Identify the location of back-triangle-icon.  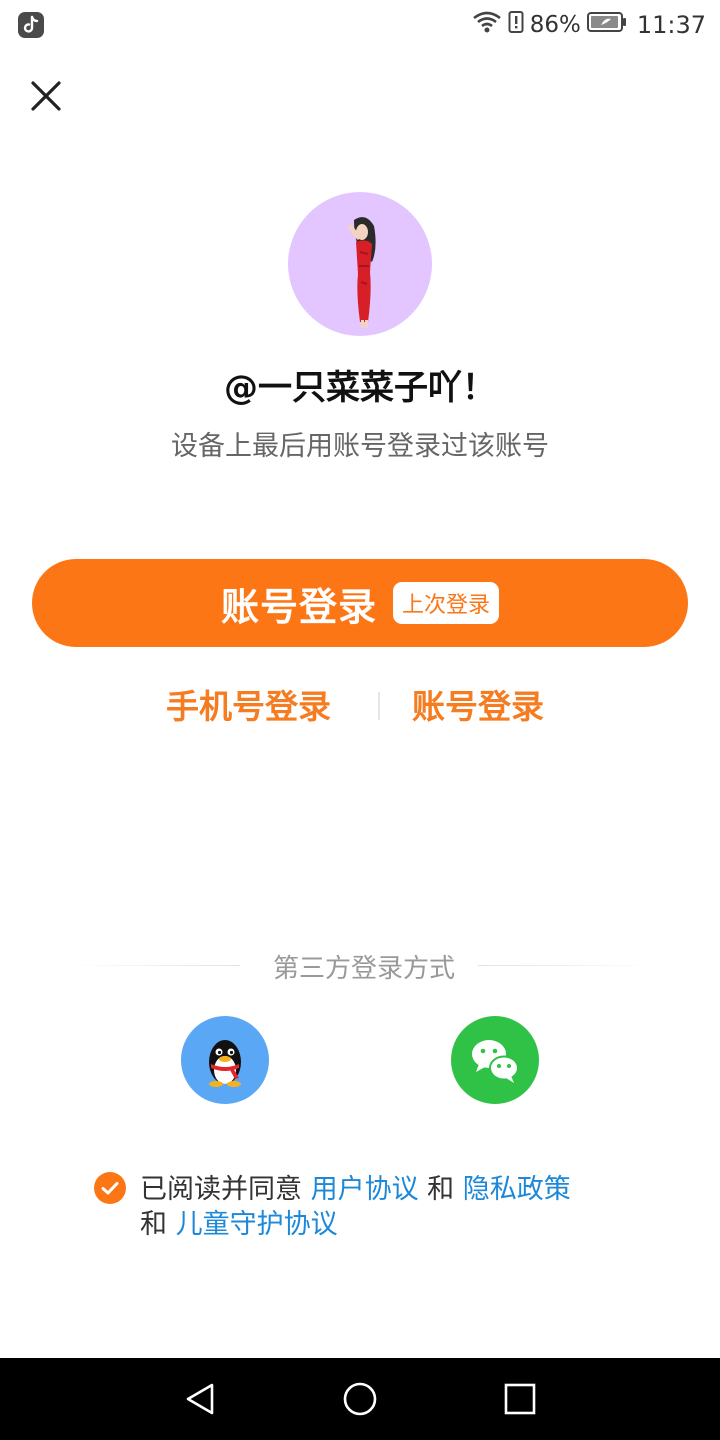
(200, 1399).